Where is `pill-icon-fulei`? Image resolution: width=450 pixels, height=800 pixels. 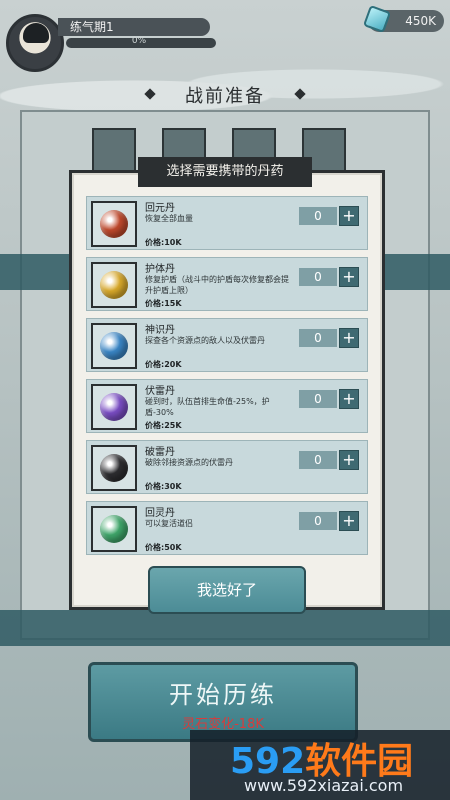
pill-icon-fulei is located at coordinates (114, 407).